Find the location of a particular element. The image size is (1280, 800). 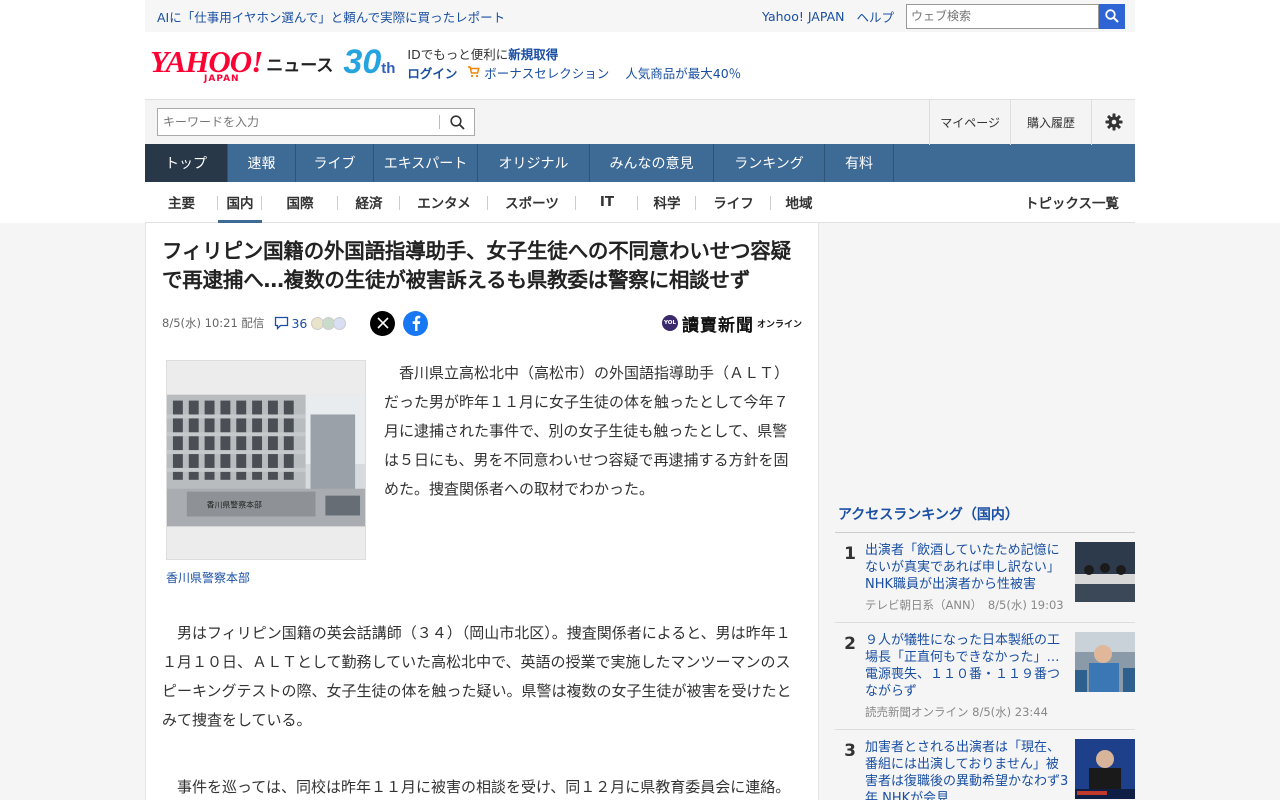

rank-number: 1 is located at coordinates (850, 554).